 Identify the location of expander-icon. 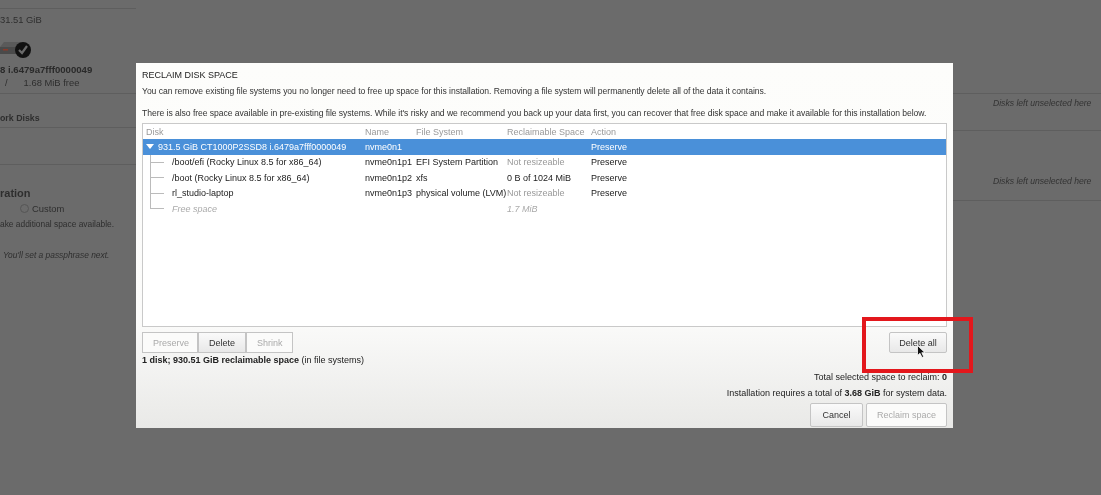
(150, 146).